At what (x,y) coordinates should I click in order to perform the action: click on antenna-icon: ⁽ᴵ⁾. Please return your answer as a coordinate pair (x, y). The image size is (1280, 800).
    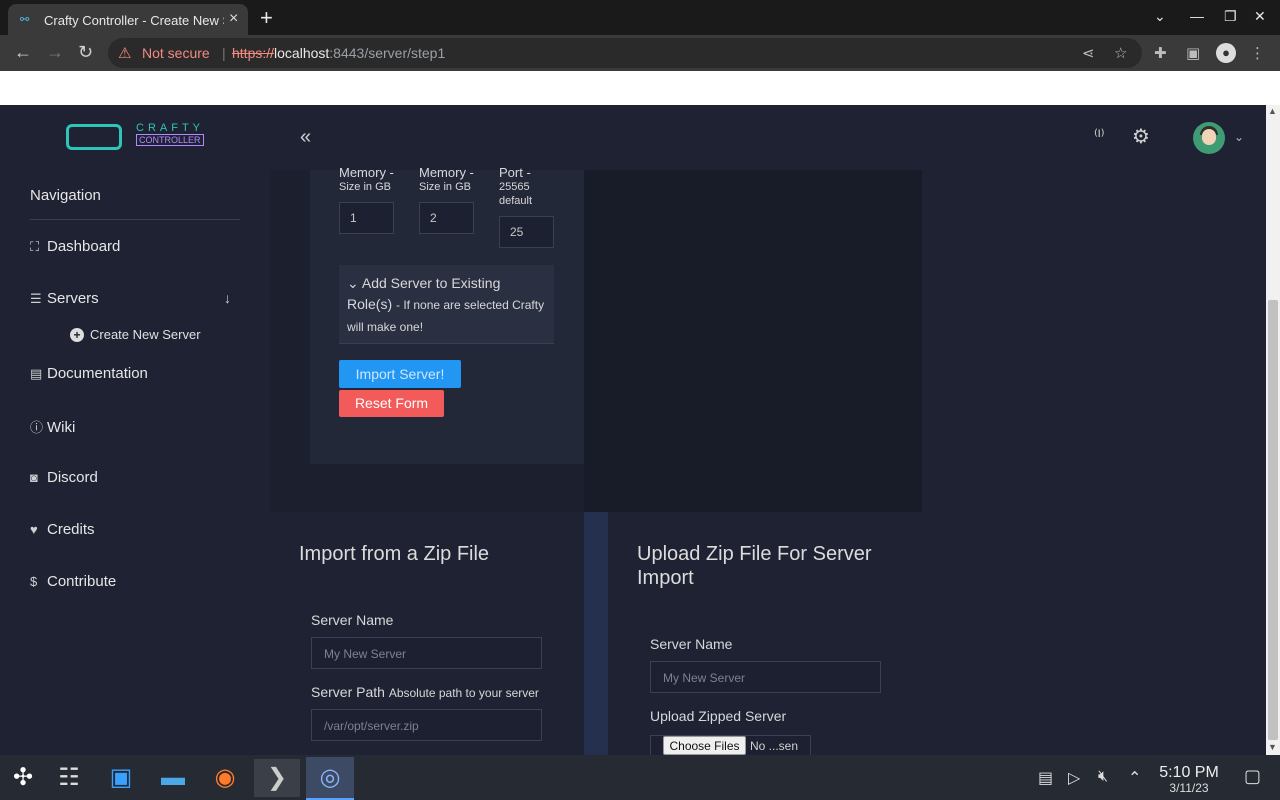
    Looking at the image, I should click on (1099, 136).